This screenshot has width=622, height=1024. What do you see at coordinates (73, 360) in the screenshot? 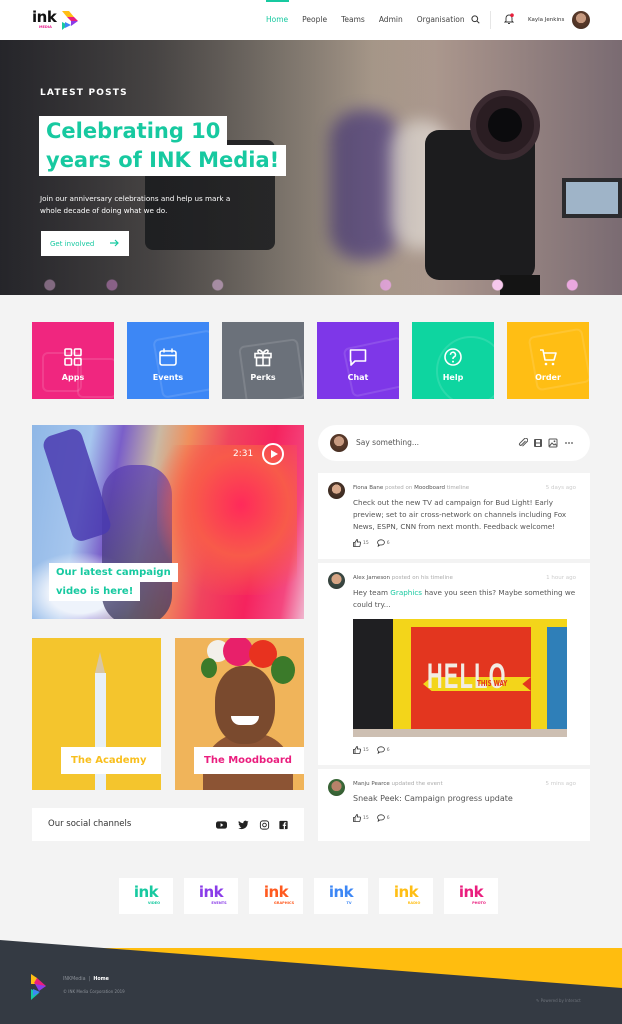
I see `tile-apps: Apps` at bounding box center [73, 360].